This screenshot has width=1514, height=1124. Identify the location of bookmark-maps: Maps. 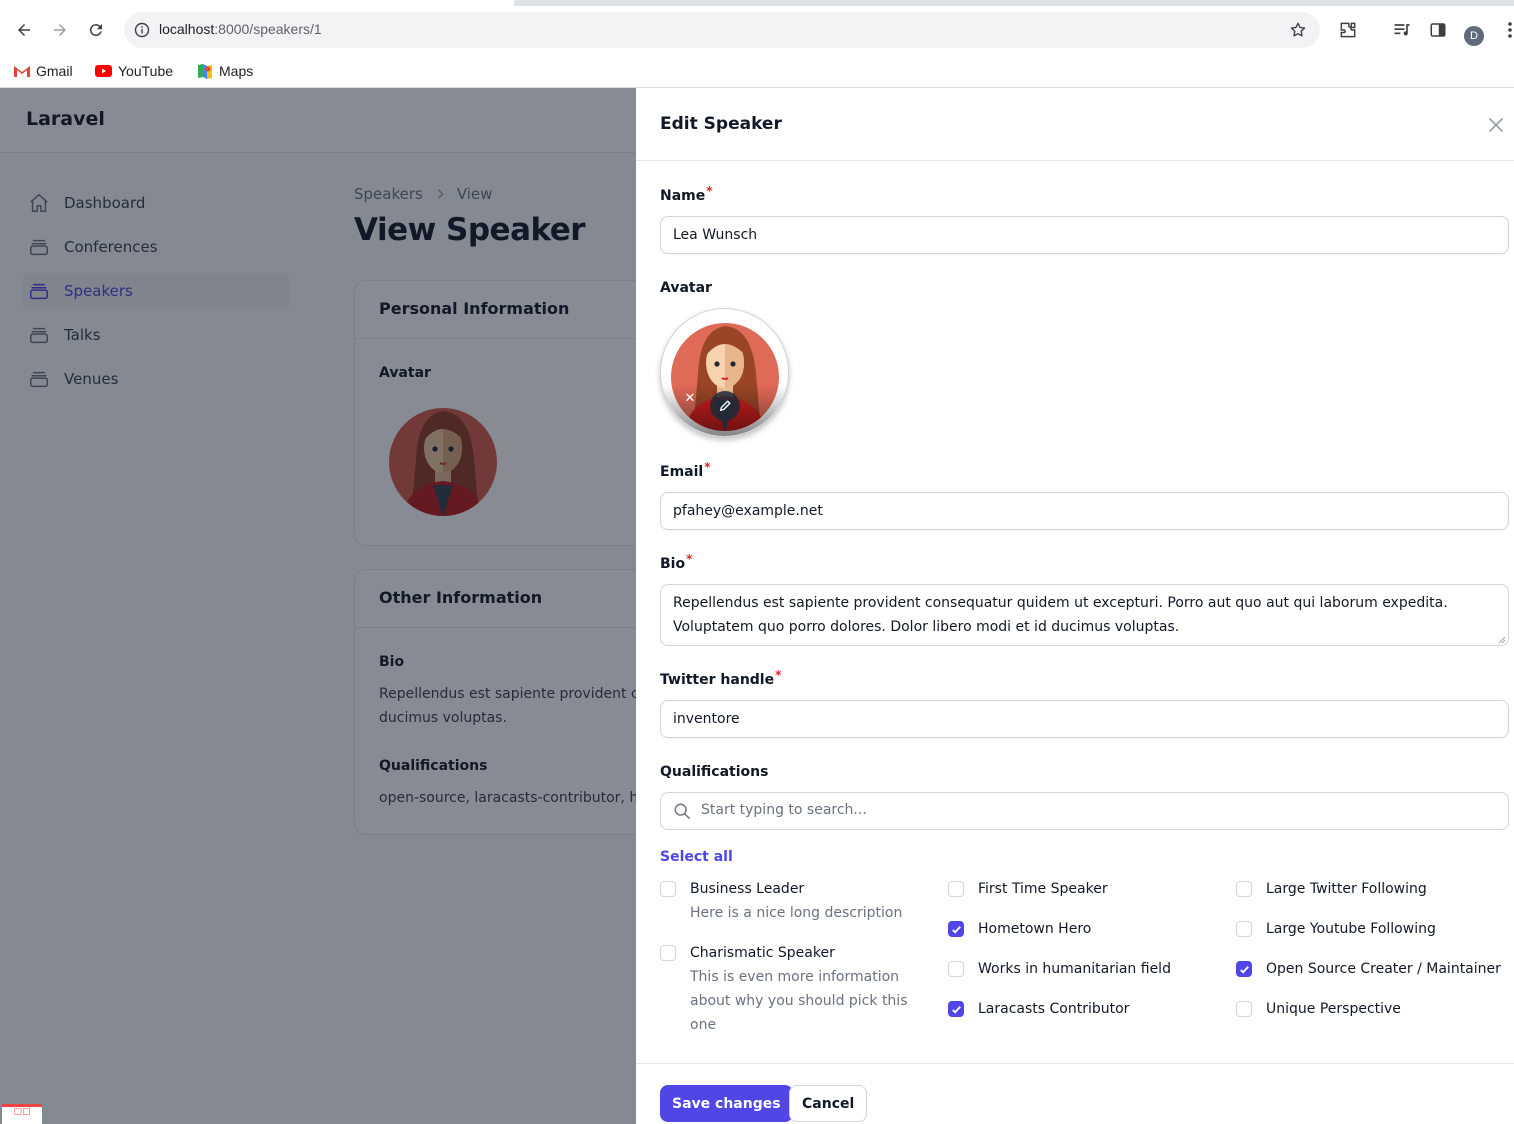
(225, 71).